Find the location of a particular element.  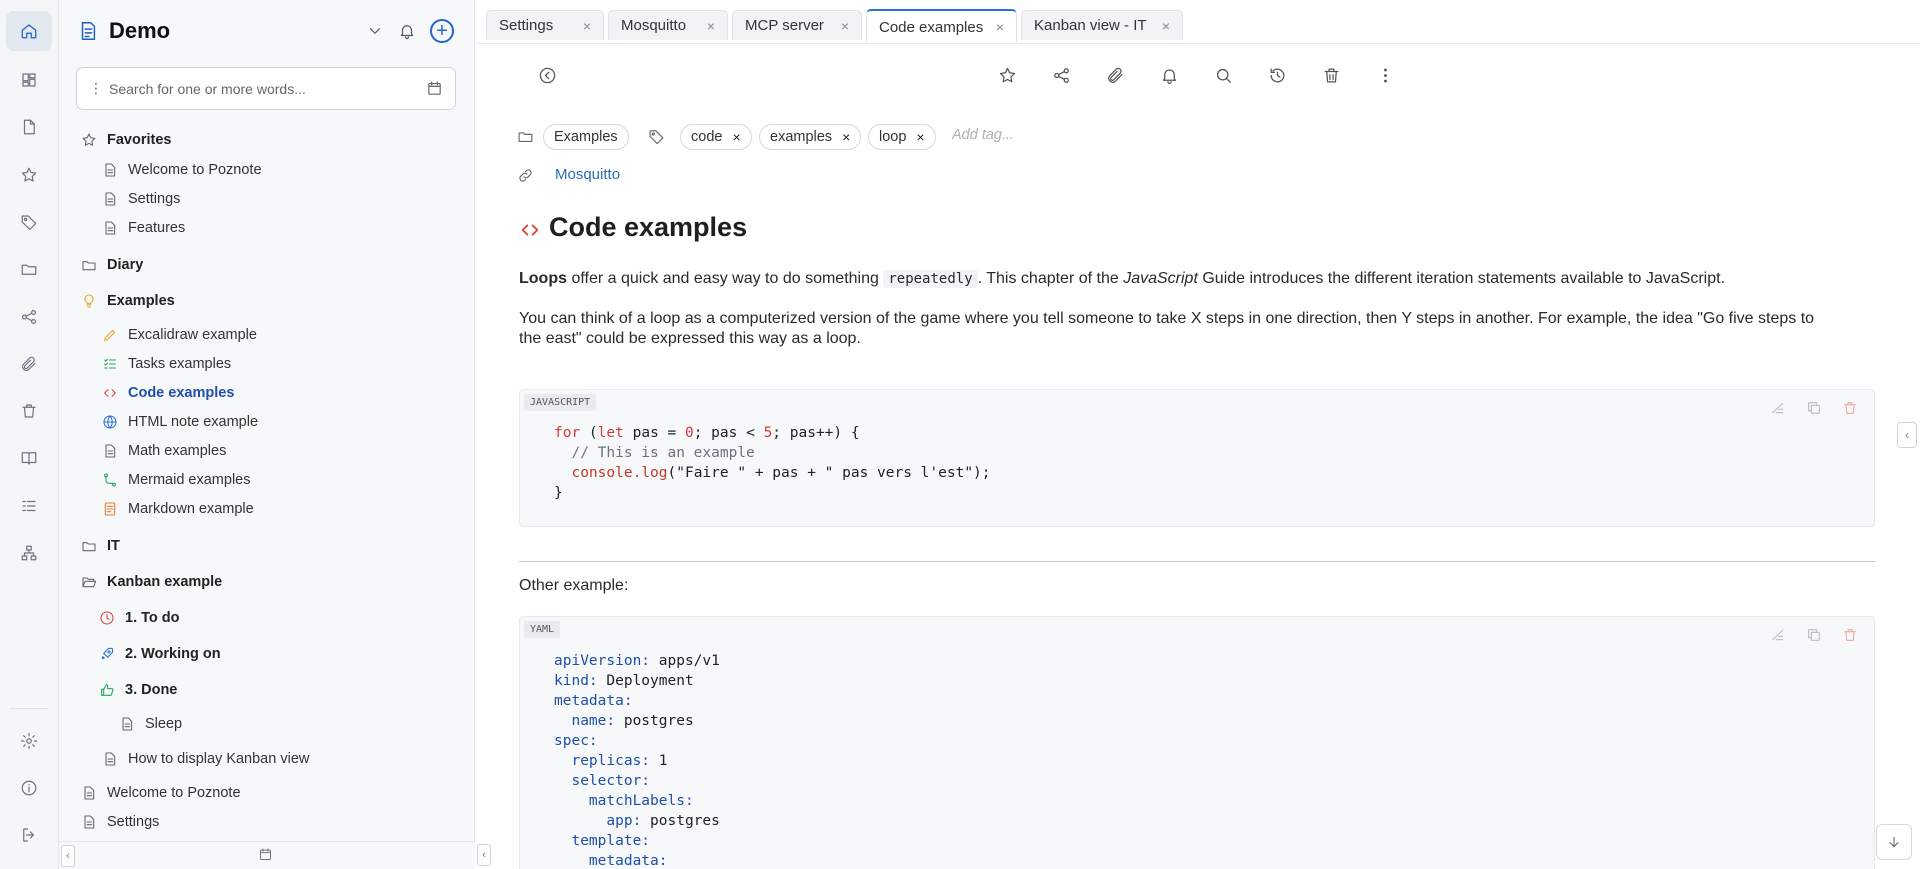

search-icon is located at coordinates (1223, 75).